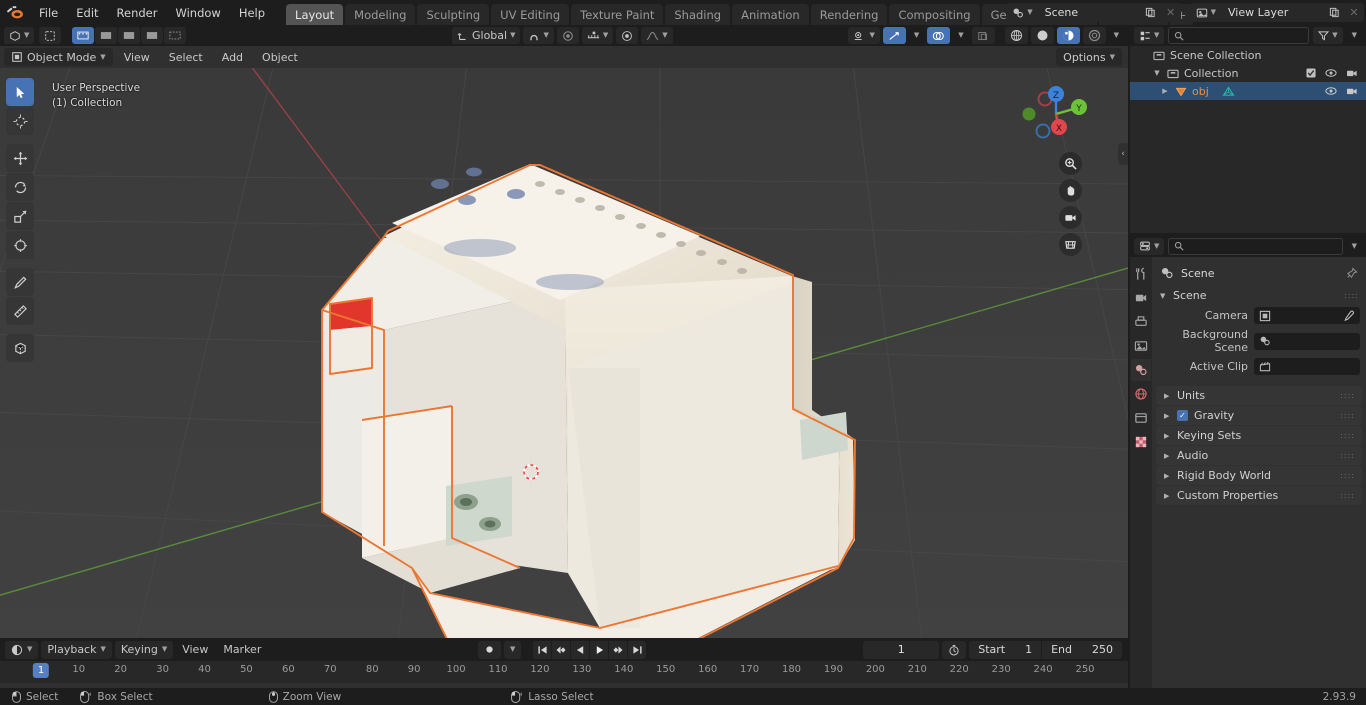  What do you see at coordinates (1116, 35) in the screenshot?
I see `shading-dropdown: ▼` at bounding box center [1116, 35].